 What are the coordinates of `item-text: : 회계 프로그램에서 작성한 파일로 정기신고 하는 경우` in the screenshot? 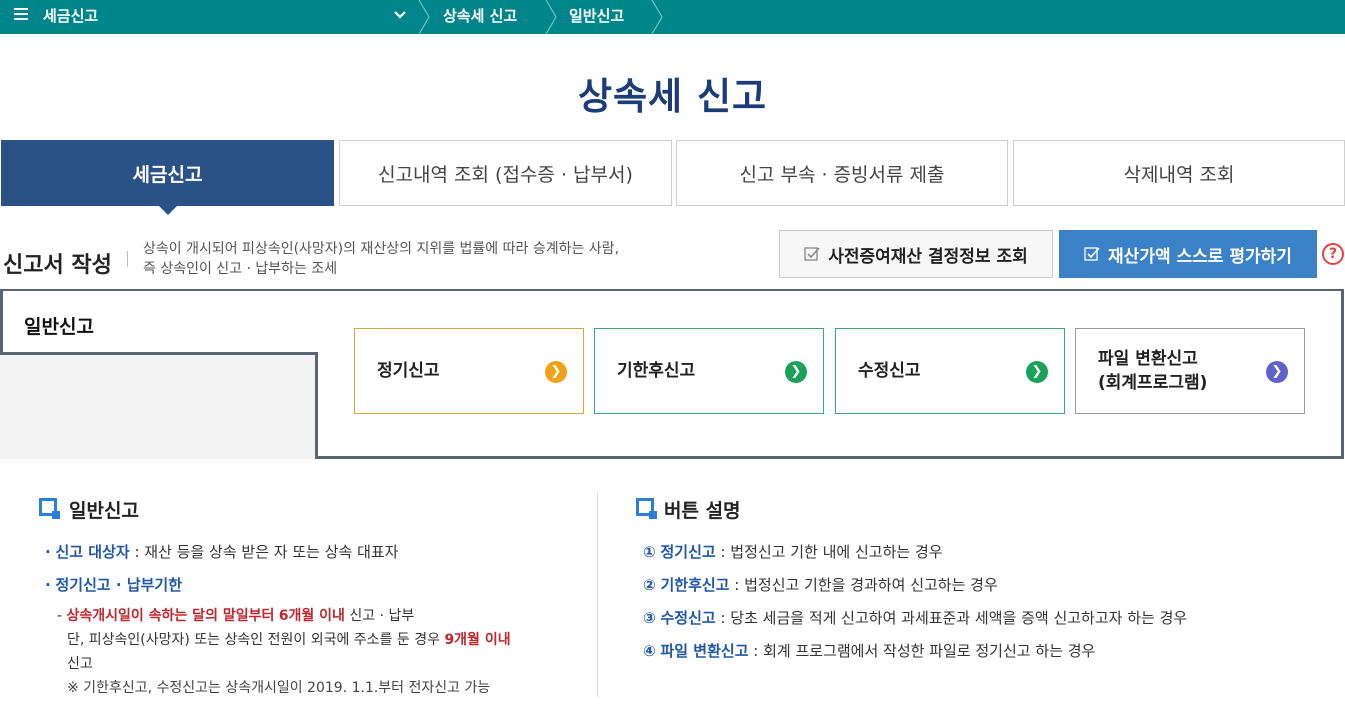 It's located at (922, 651).